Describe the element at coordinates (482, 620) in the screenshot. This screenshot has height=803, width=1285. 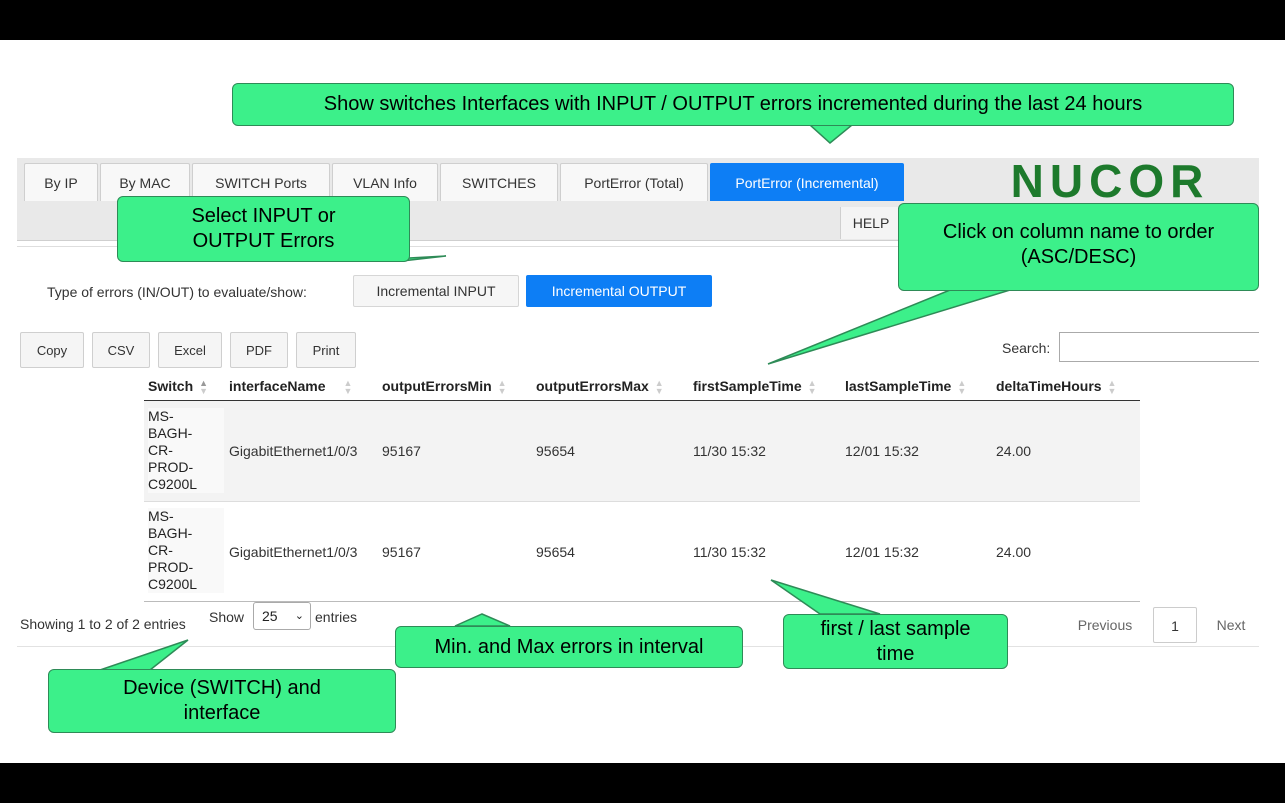
I see `minmax-callout-pointer` at that location.